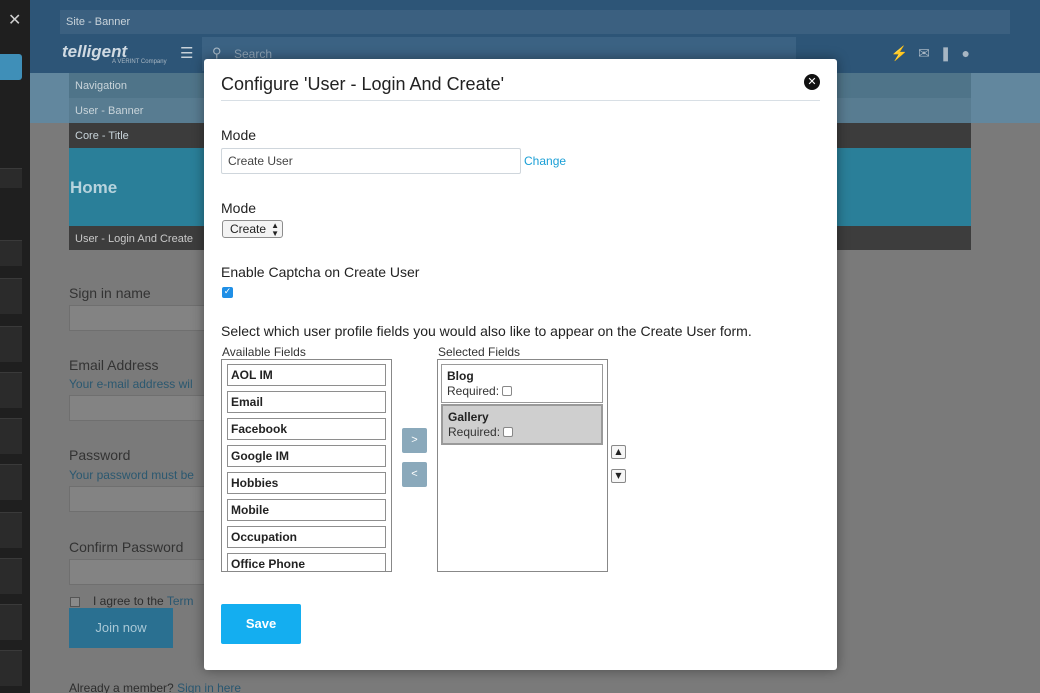  I want to click on home-title: Home, so click(94, 187).